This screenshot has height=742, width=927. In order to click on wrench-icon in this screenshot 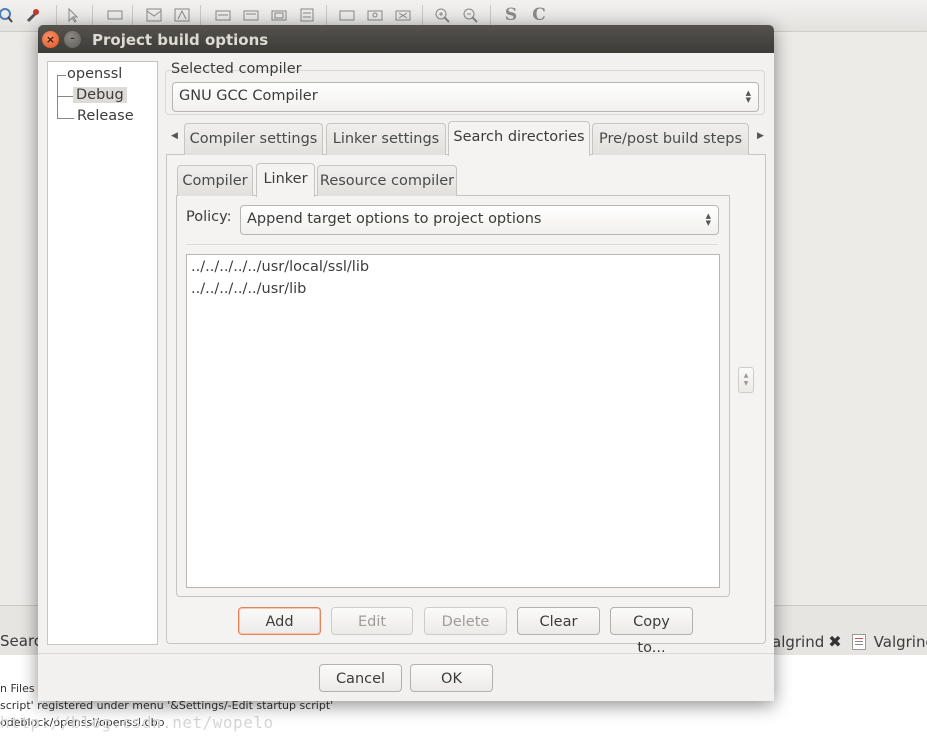, I will do `click(33, 15)`.